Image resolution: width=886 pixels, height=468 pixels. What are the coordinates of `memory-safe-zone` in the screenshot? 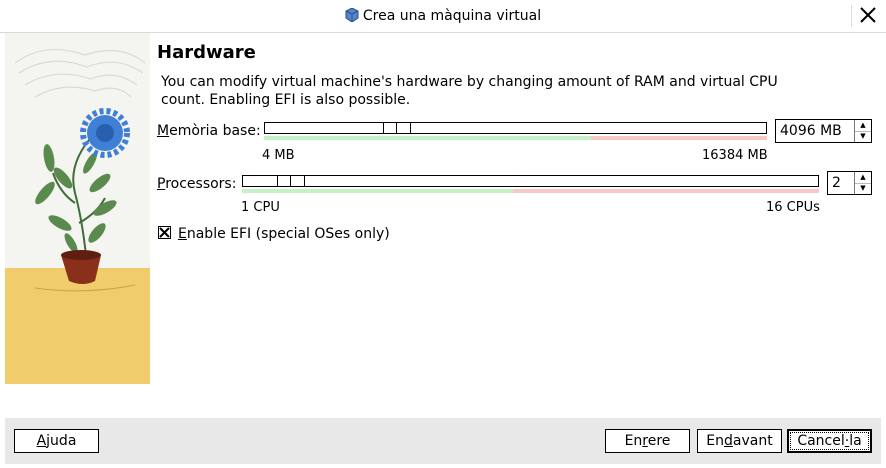 It's located at (427, 138).